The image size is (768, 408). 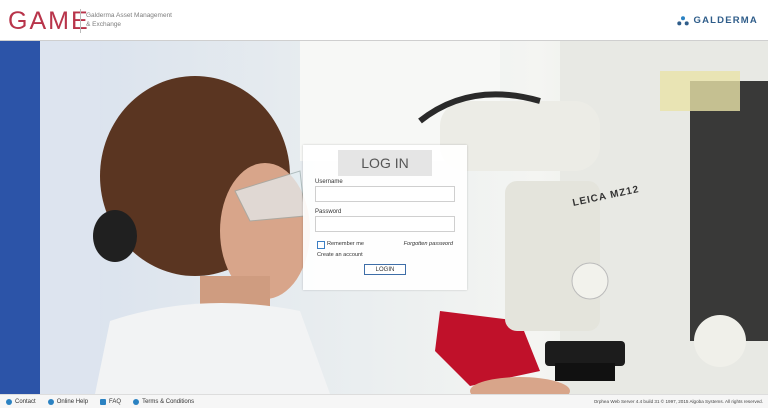 What do you see at coordinates (49, 21) in the screenshot?
I see `app-logo: GAME` at bounding box center [49, 21].